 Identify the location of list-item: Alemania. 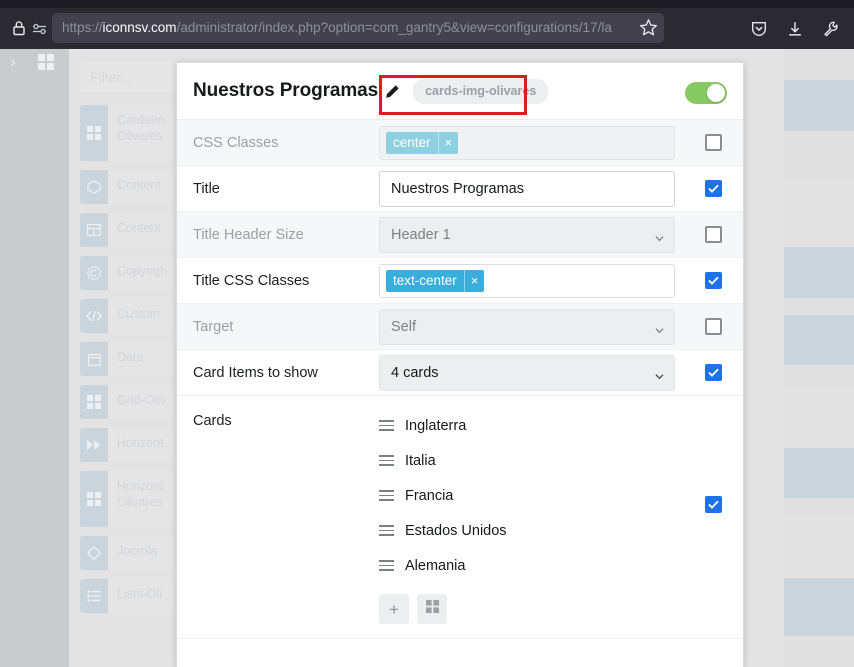
(527, 565).